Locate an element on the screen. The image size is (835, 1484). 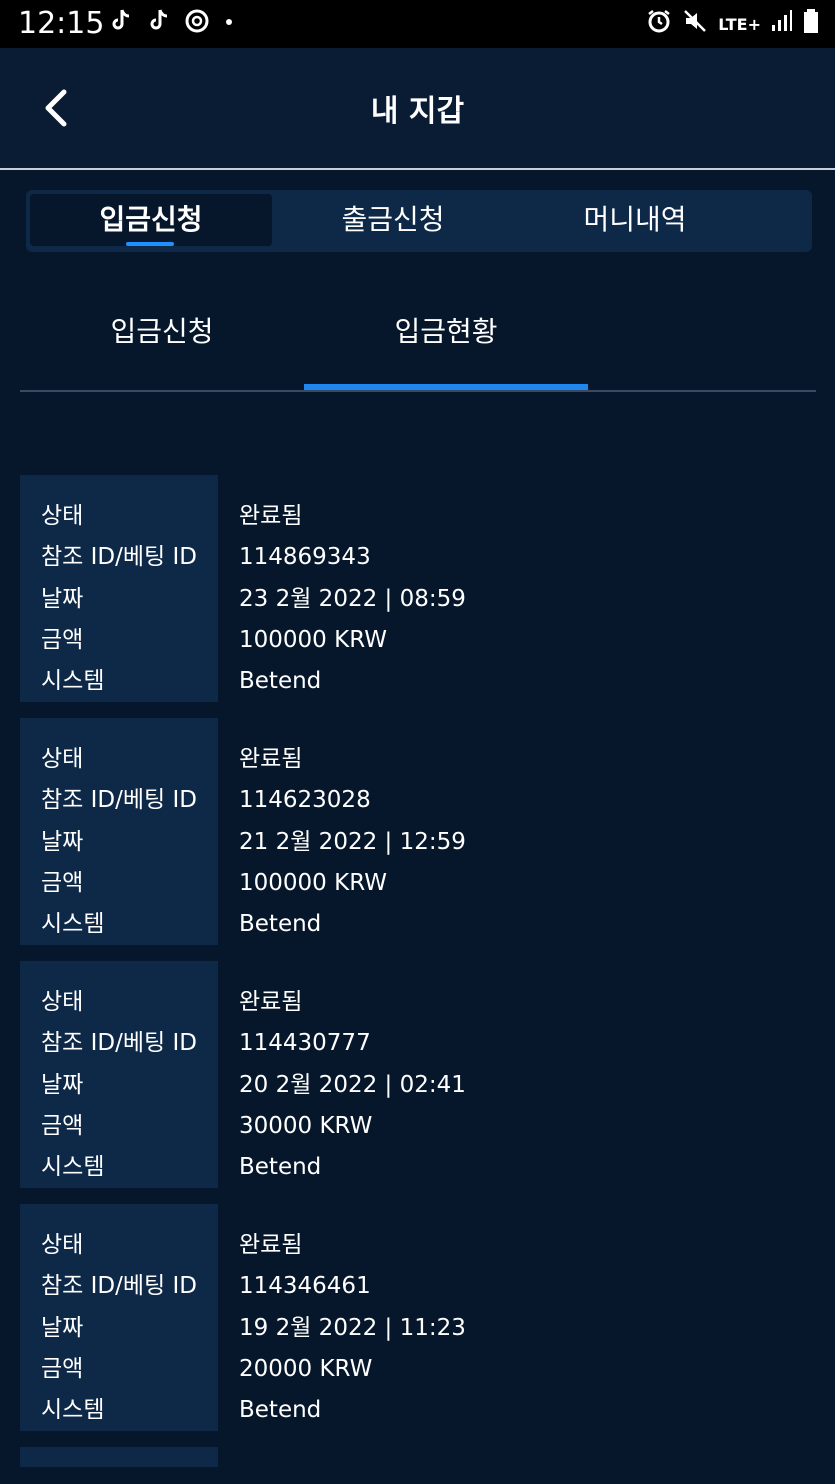
system-icons: LTE+ is located at coordinates (732, 25).